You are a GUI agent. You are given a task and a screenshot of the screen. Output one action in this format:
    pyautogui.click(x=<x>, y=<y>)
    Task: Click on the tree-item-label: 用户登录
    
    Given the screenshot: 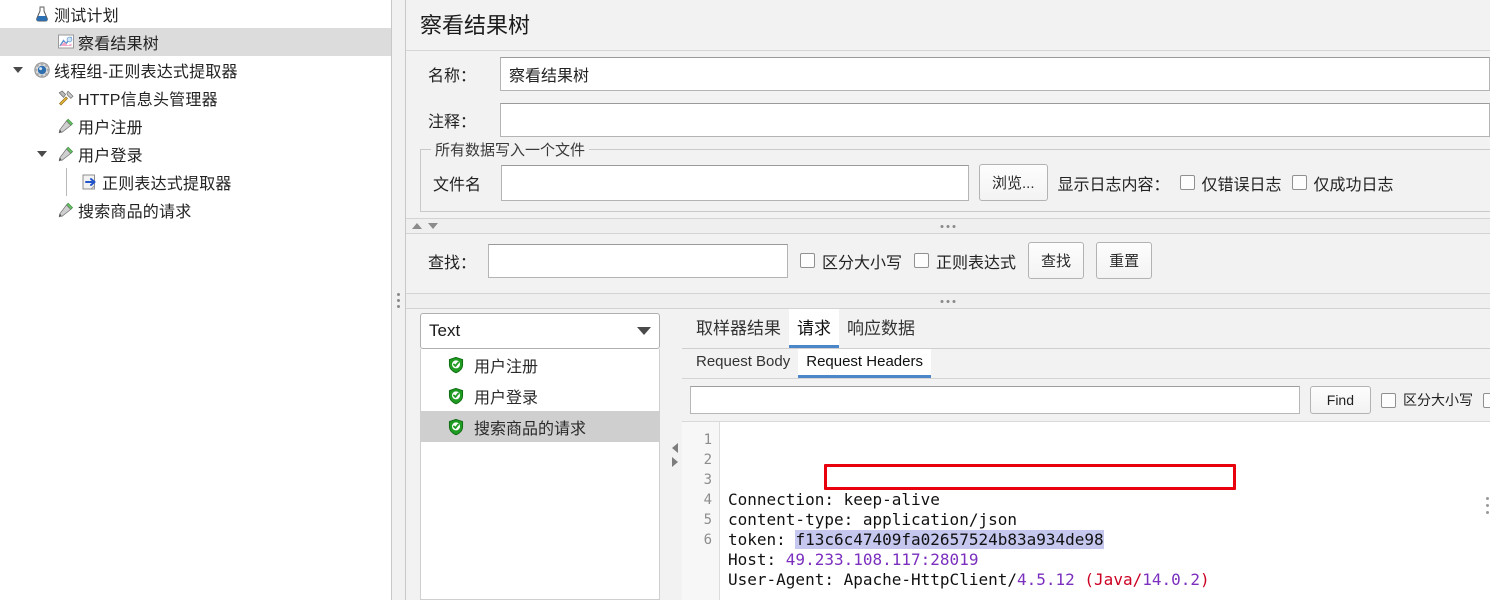 What is the action you would take?
    pyautogui.click(x=110, y=156)
    